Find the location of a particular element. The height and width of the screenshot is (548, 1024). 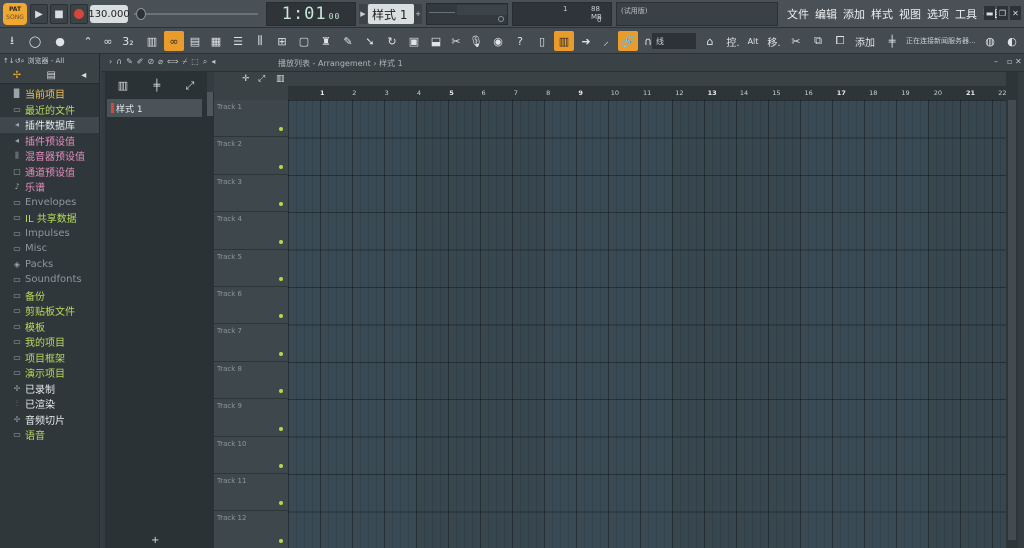

piano-icon: ▥ is located at coordinates (564, 41).